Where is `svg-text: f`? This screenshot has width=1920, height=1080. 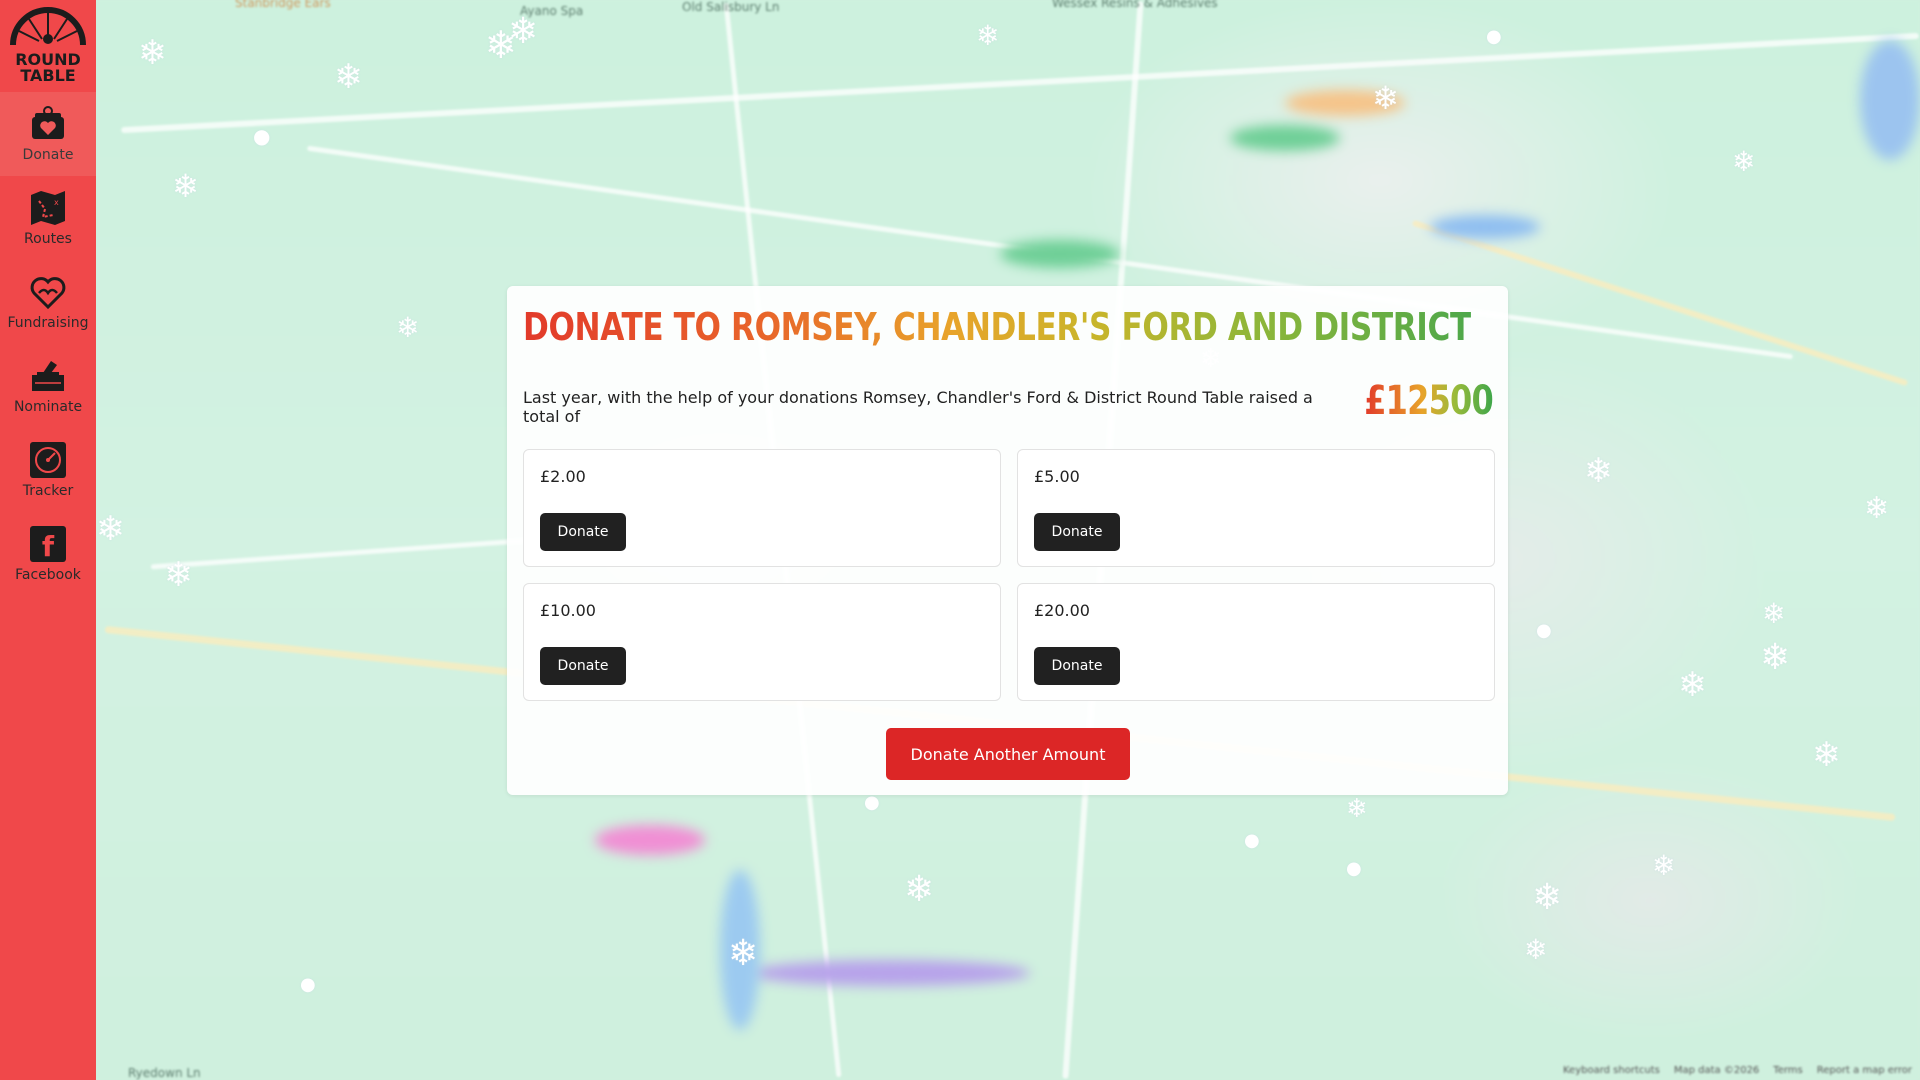 svg-text: f is located at coordinates (48, 546).